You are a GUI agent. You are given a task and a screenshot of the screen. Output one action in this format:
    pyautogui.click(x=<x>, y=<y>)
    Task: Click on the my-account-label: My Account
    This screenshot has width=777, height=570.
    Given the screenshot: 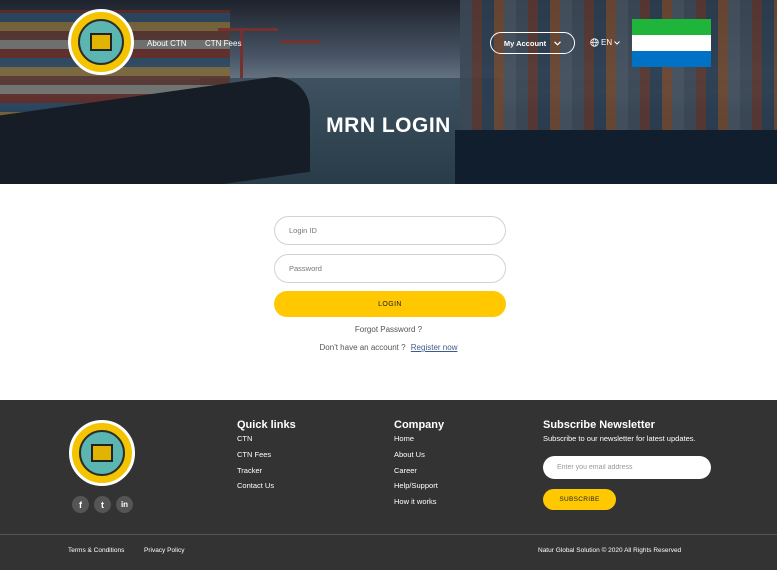 What is the action you would take?
    pyautogui.click(x=525, y=43)
    